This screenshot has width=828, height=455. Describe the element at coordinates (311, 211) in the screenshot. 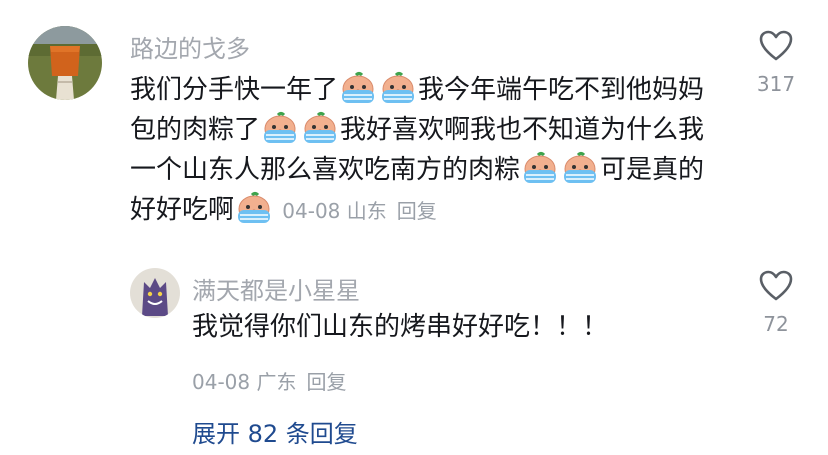

I see `comment-date: 04-08` at that location.